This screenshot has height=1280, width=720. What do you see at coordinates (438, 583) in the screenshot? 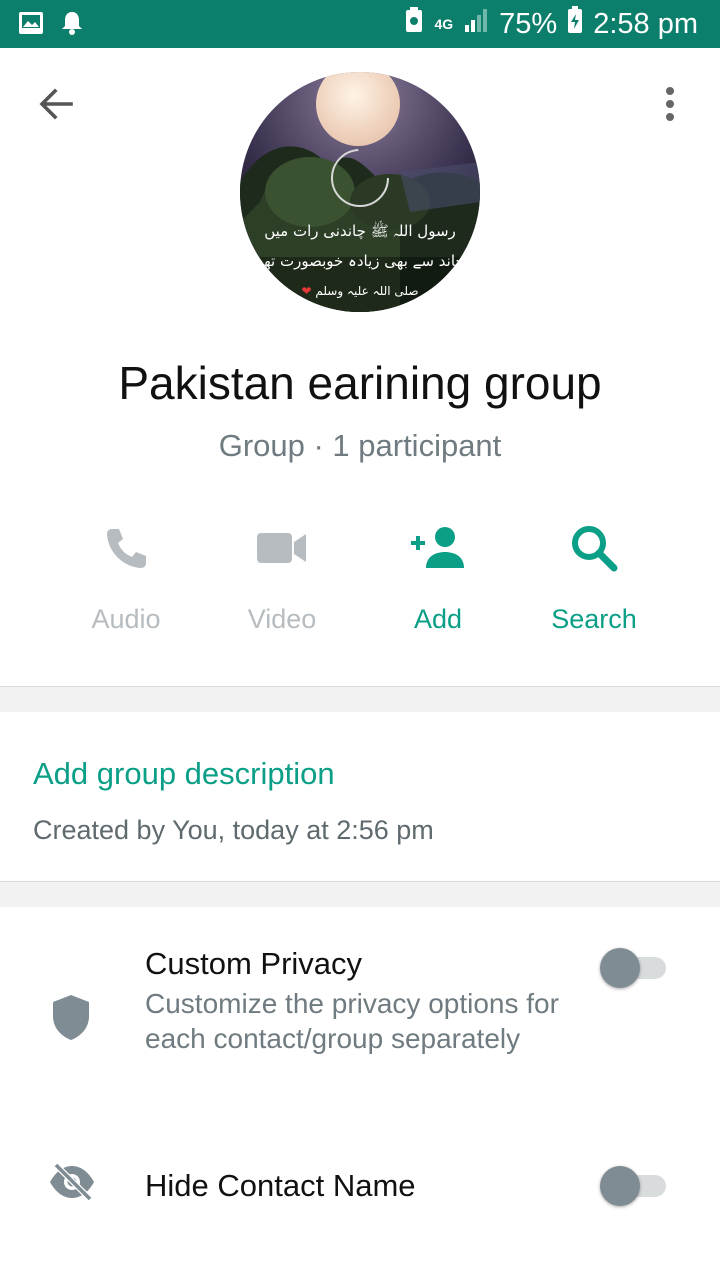
I see `add-participant-button: Add` at bounding box center [438, 583].